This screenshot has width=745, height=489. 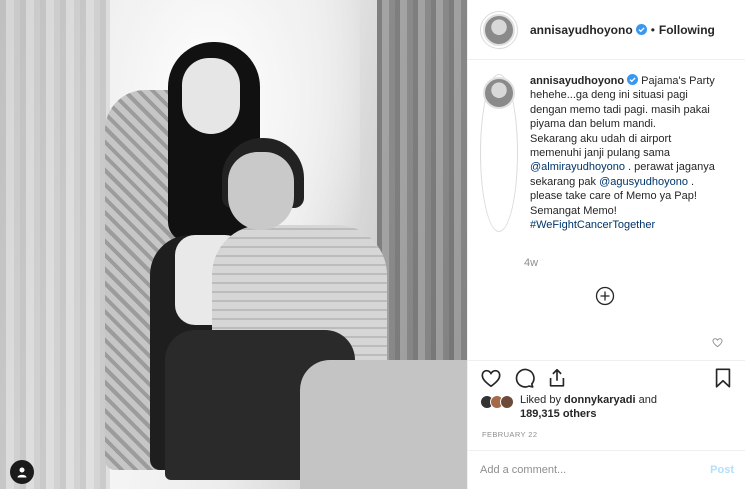 What do you see at coordinates (507, 402) in the screenshot?
I see `liker-avatar` at bounding box center [507, 402].